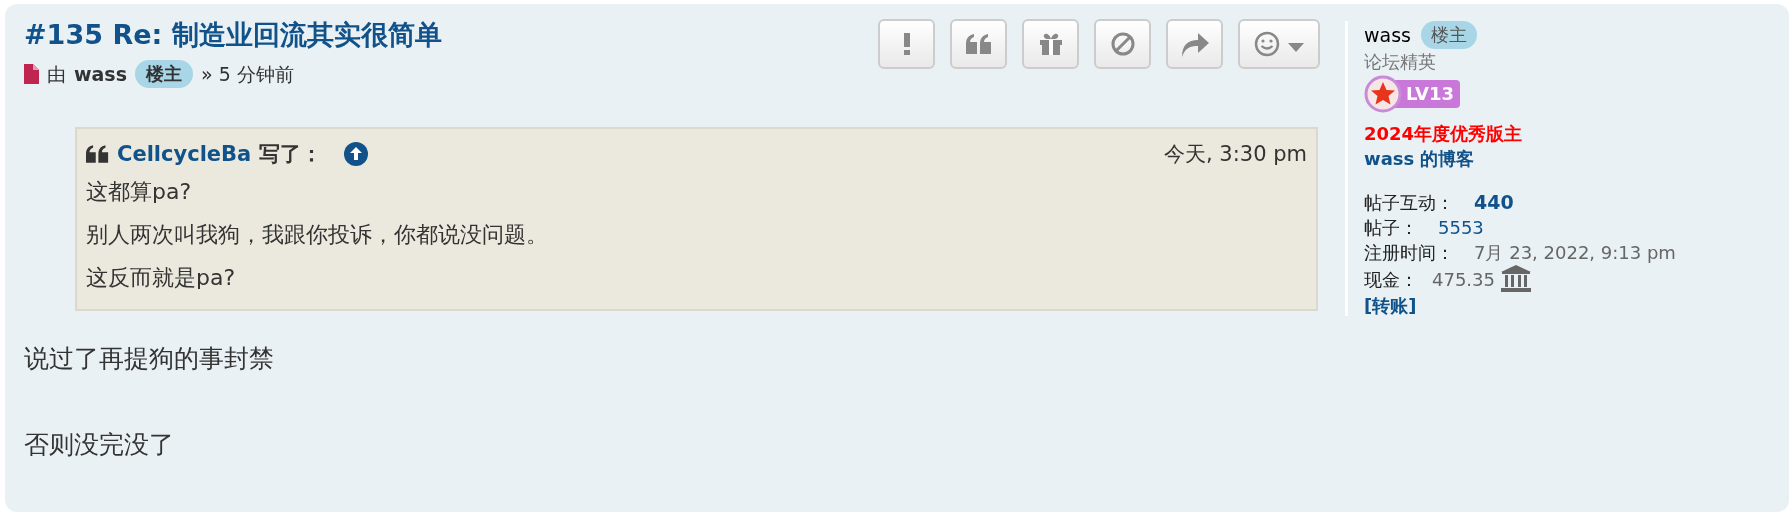 Image resolution: width=1789 pixels, height=512 pixels. What do you see at coordinates (1391, 279) in the screenshot?
I see `stat-label: 现金：` at bounding box center [1391, 279].